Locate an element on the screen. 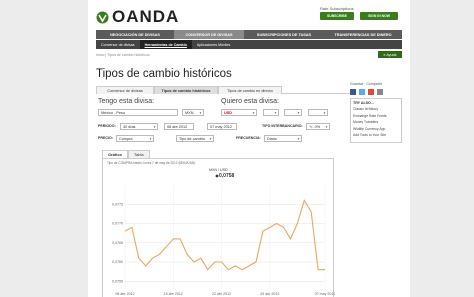  start-date-input: 08 abr 2012 is located at coordinates (179, 126).